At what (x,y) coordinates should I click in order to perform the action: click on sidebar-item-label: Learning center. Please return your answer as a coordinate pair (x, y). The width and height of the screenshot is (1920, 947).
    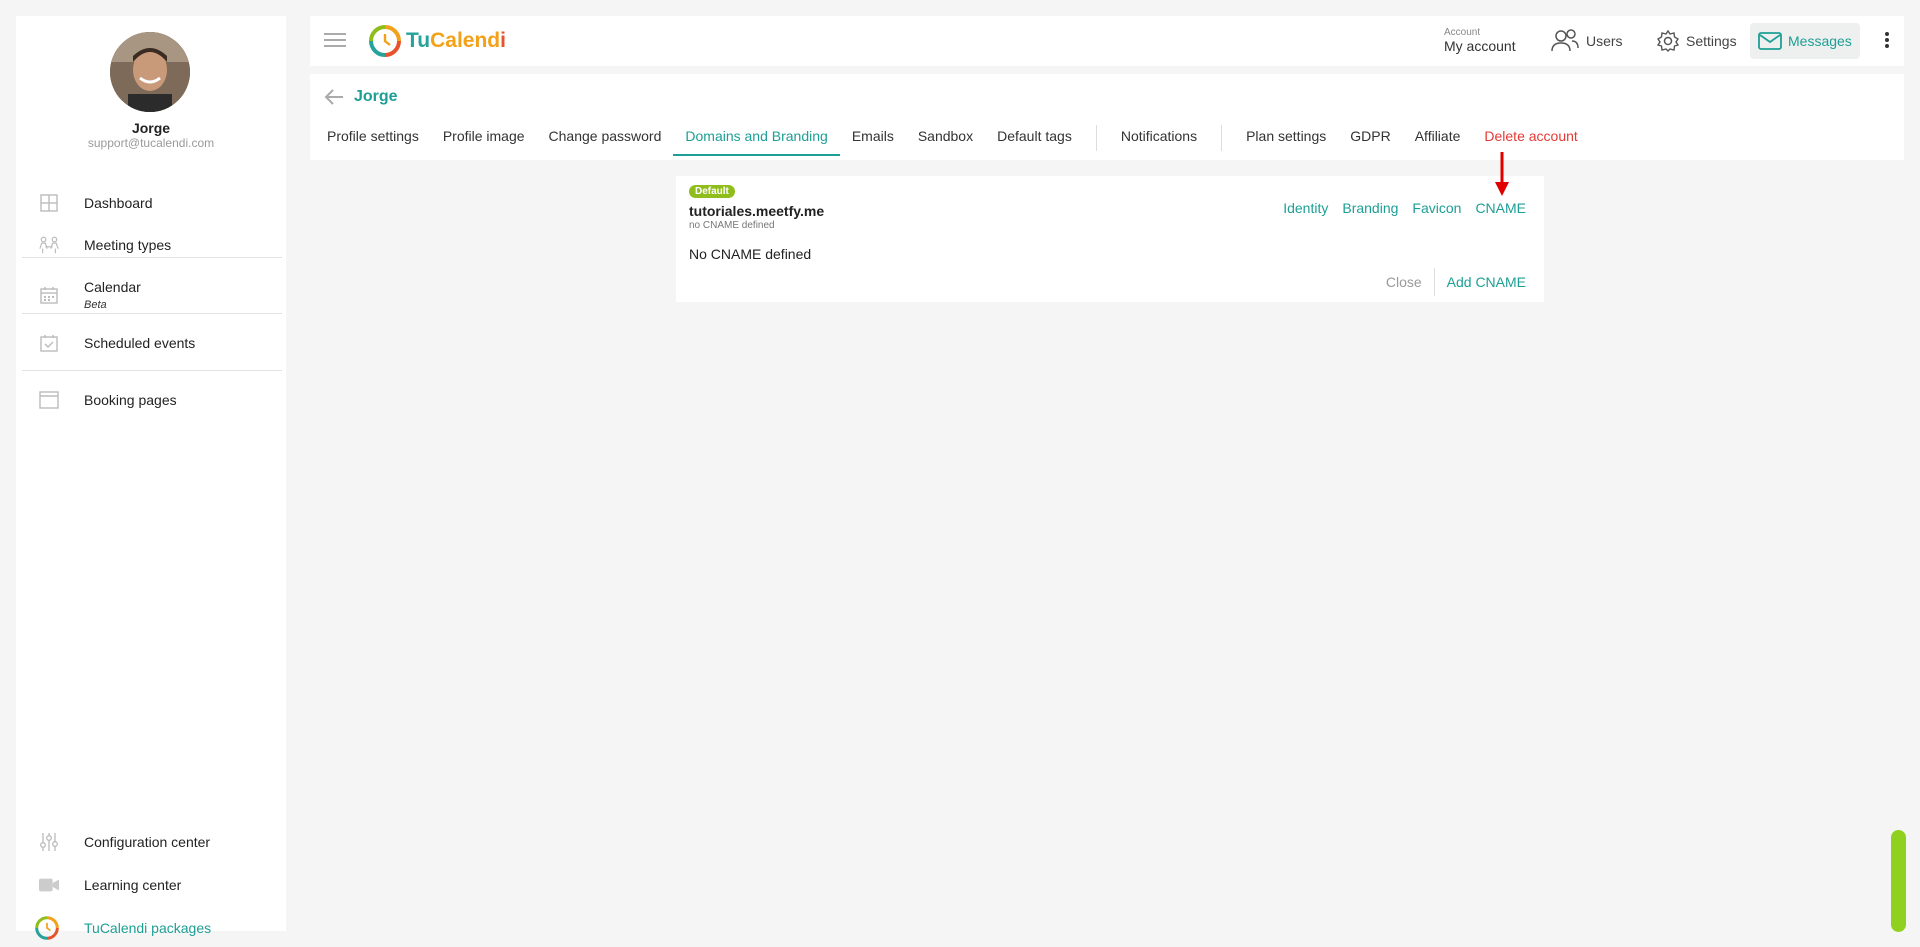
    Looking at the image, I should click on (133, 885).